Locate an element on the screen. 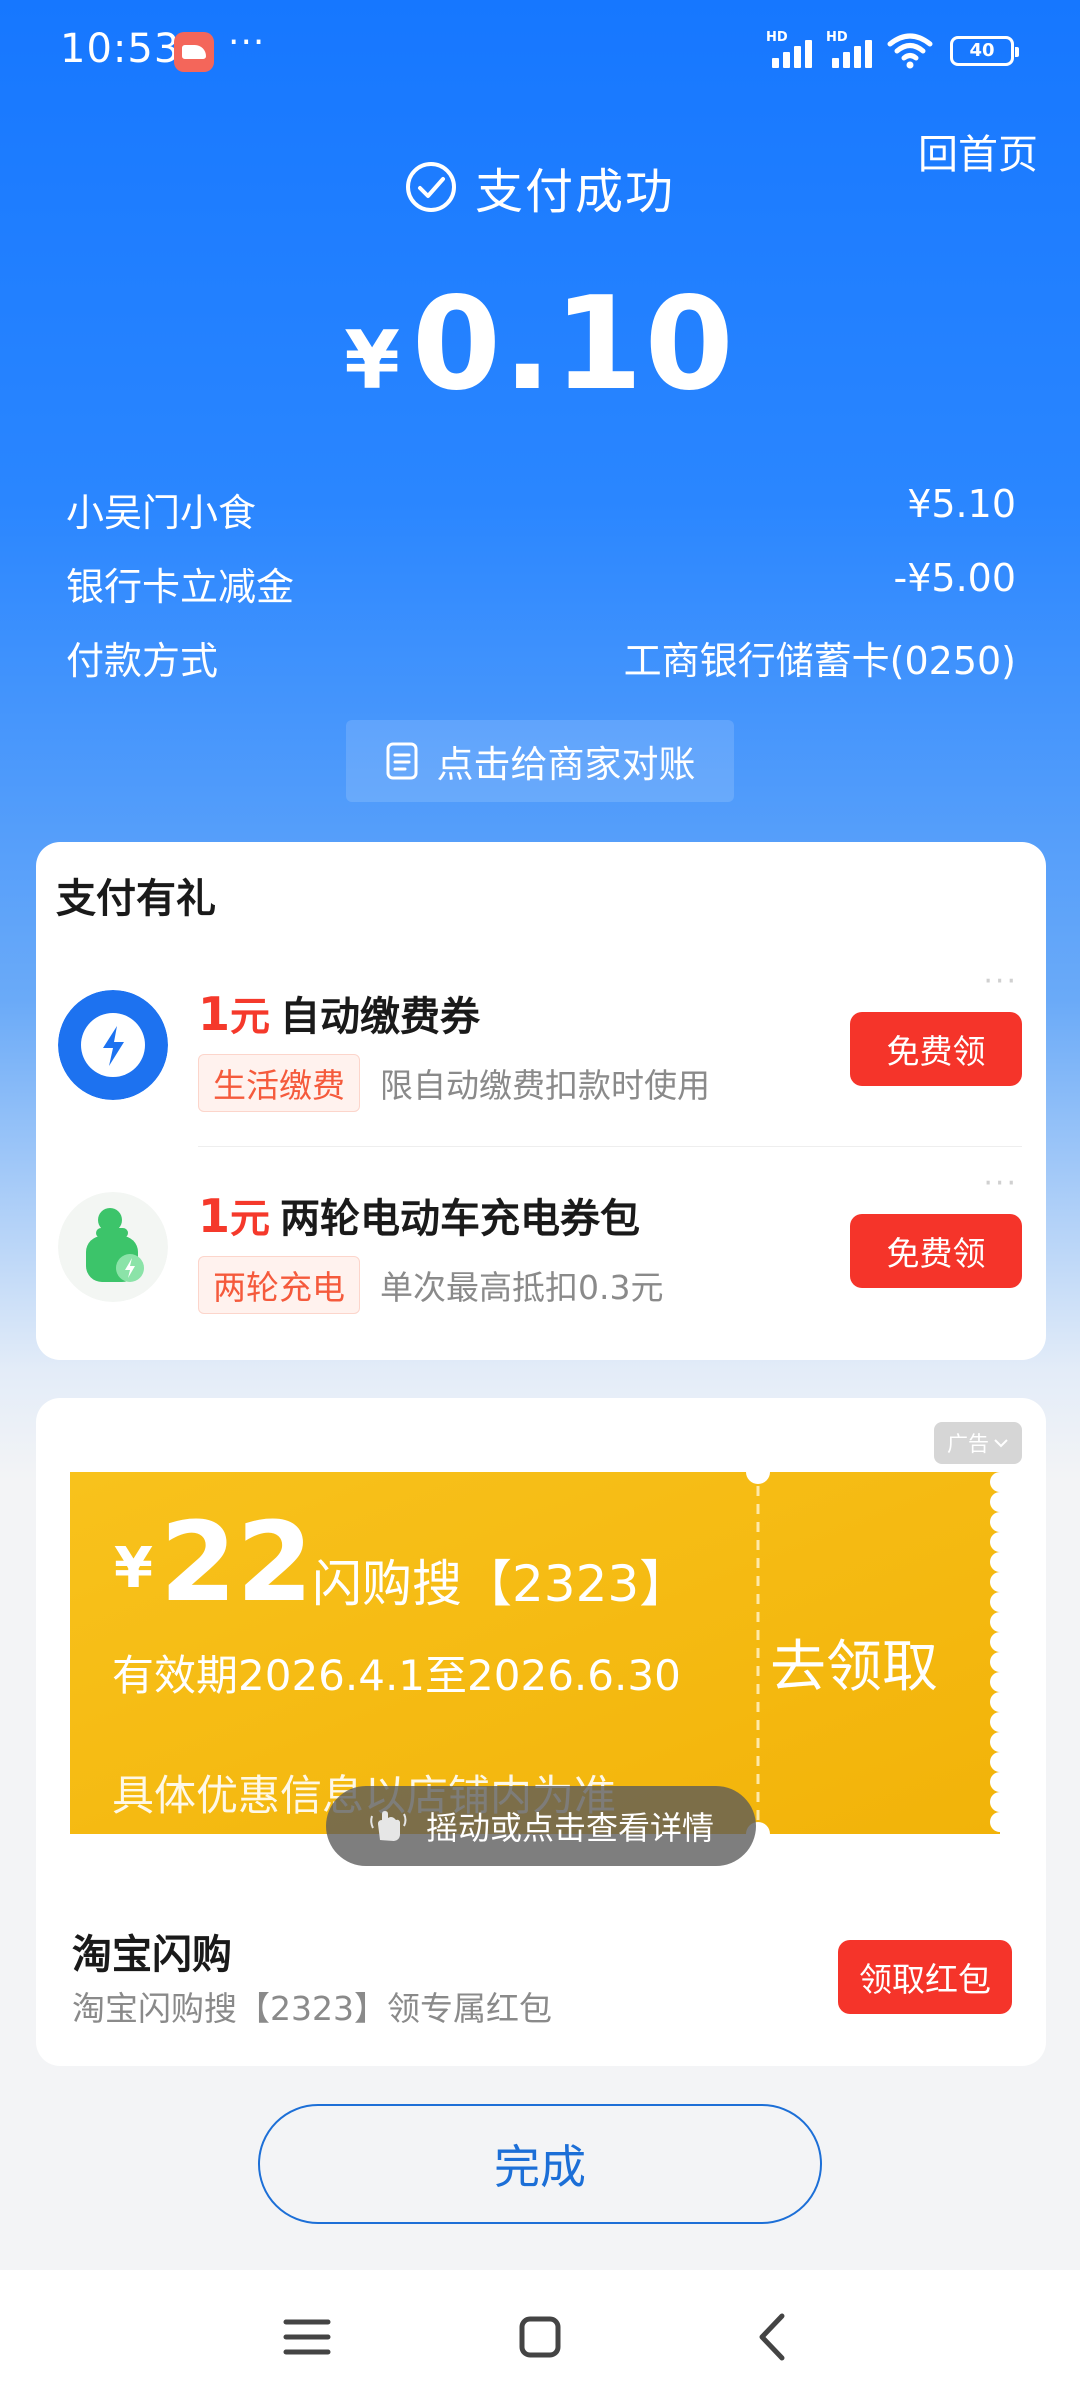 This screenshot has width=1080, height=2400. payment-status: 支付成功 is located at coordinates (540, 187).